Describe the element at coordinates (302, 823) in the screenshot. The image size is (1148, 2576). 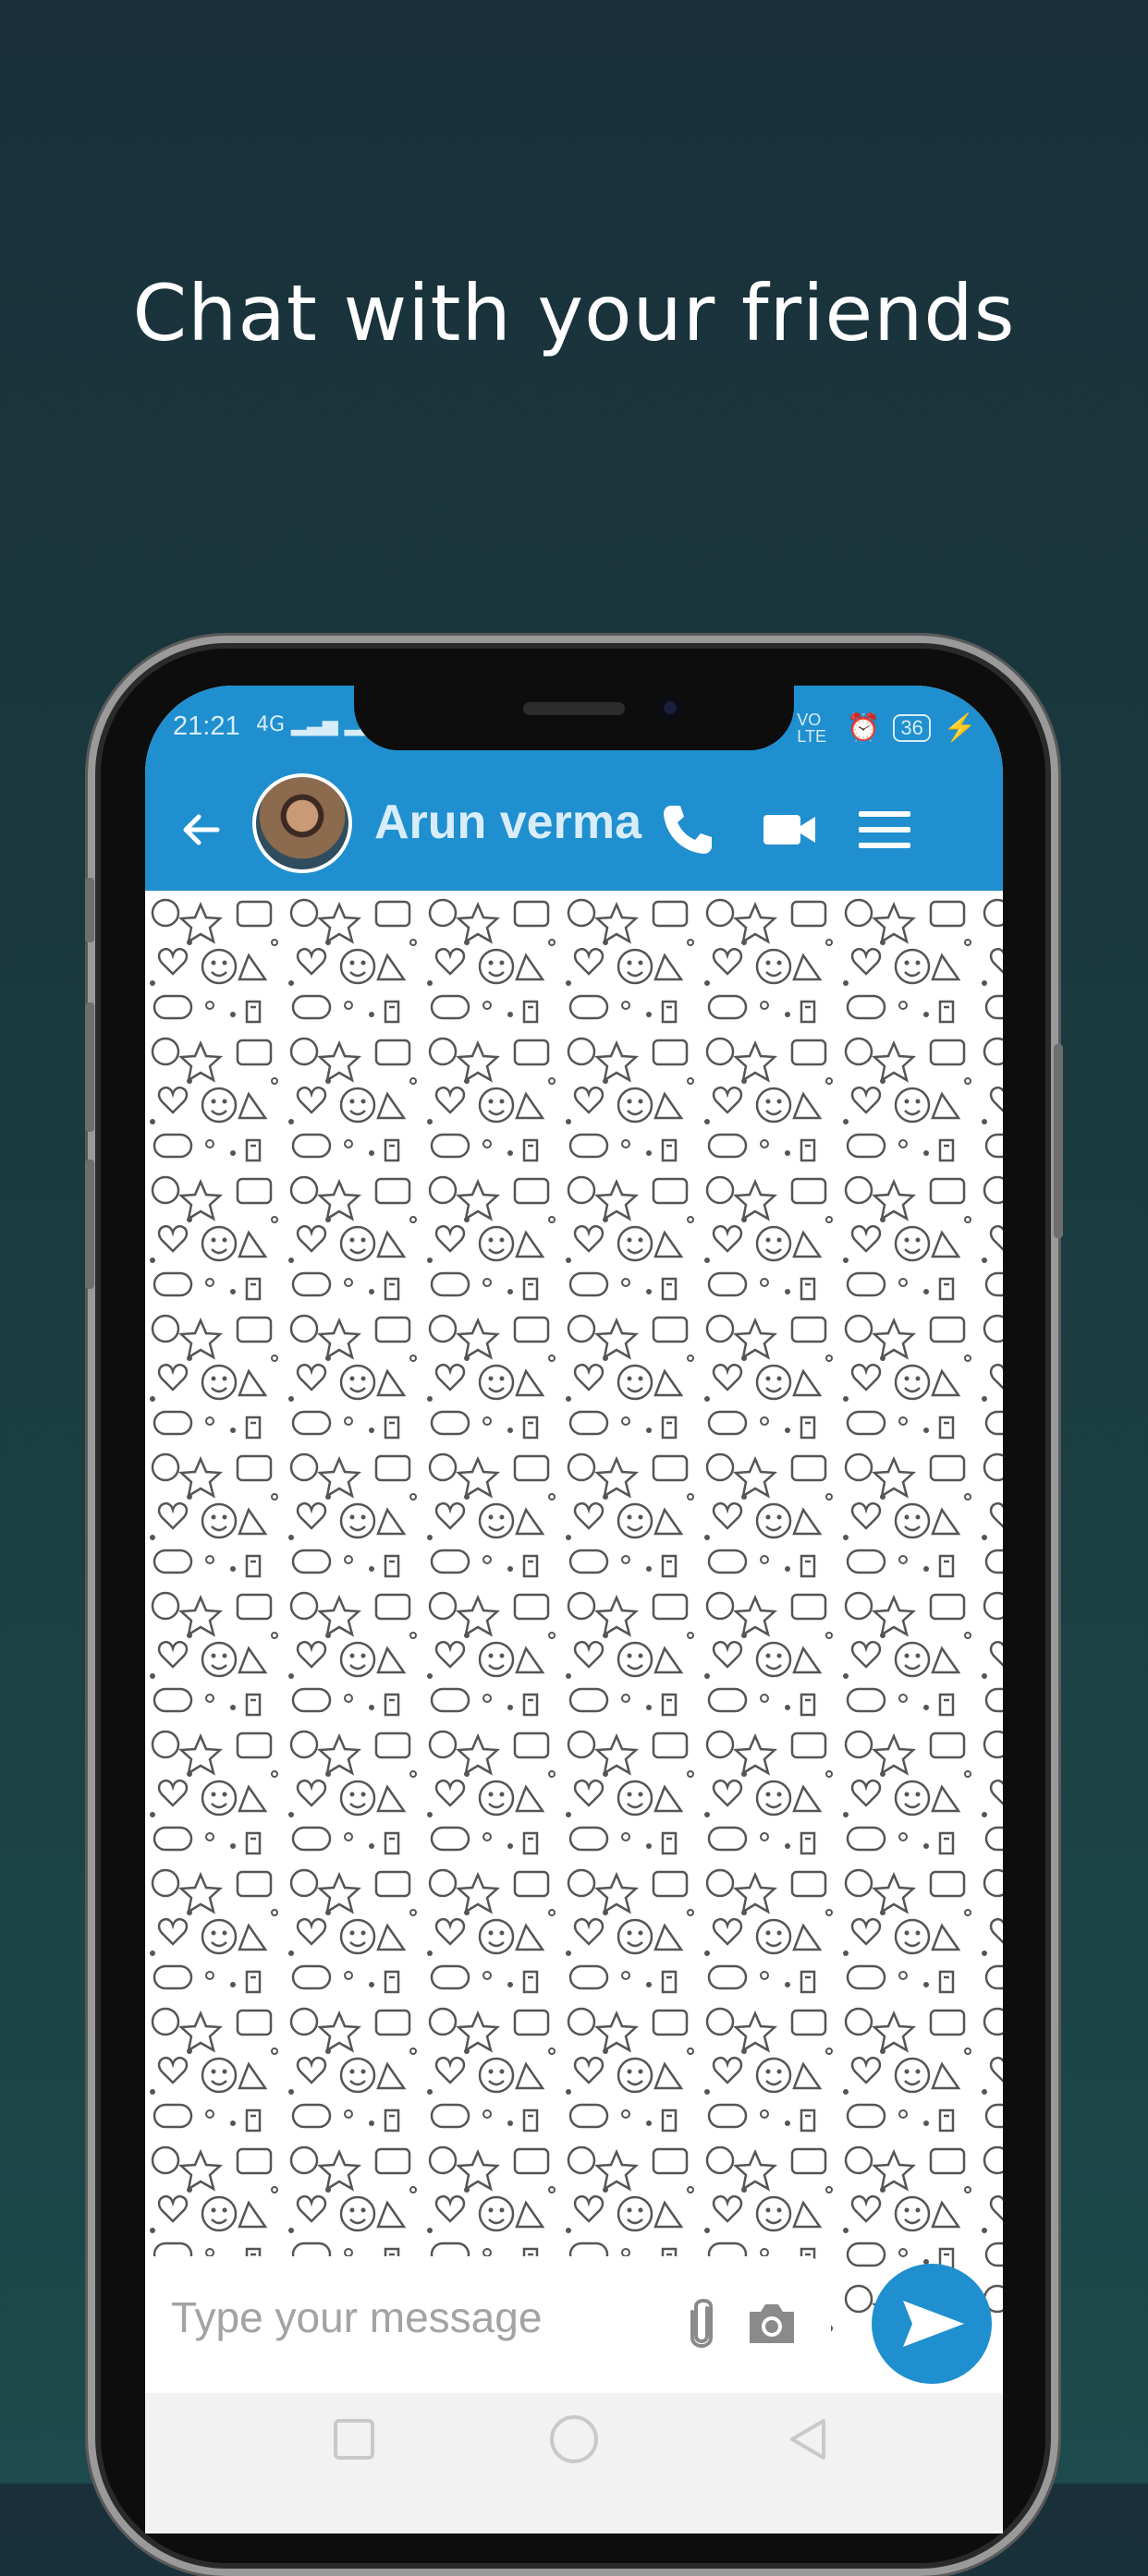
I see `avatar` at that location.